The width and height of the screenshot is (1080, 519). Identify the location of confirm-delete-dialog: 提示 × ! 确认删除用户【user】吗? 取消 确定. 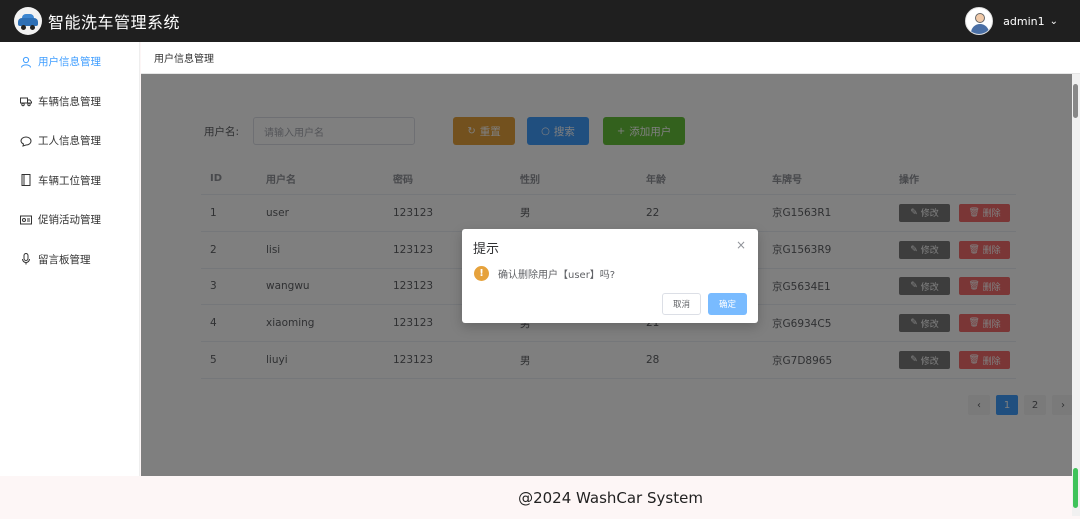
(610, 276).